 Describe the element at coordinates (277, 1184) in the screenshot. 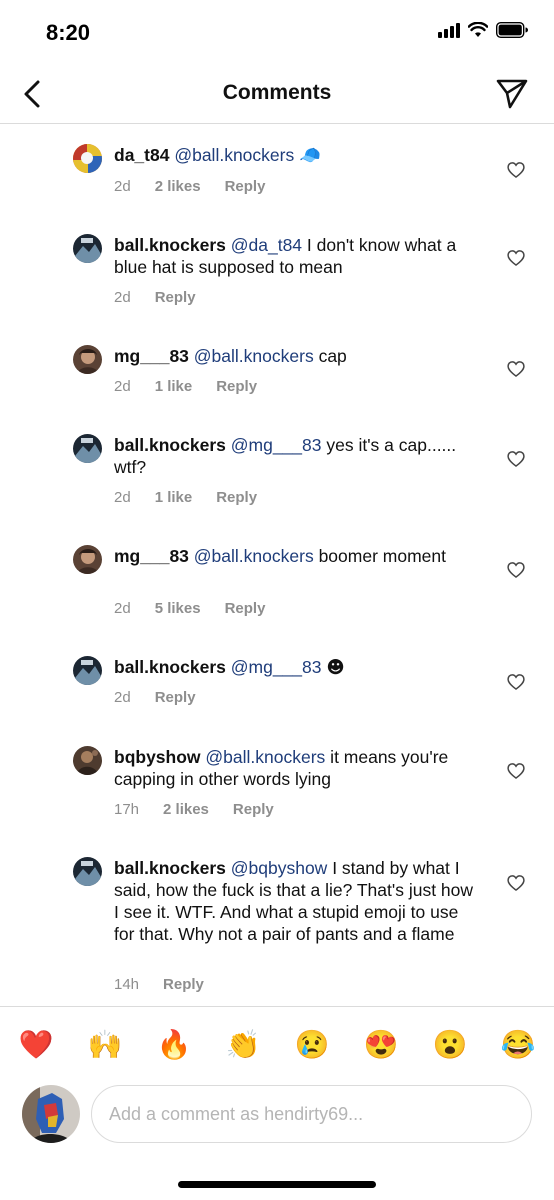

I see `home-indicator` at that location.